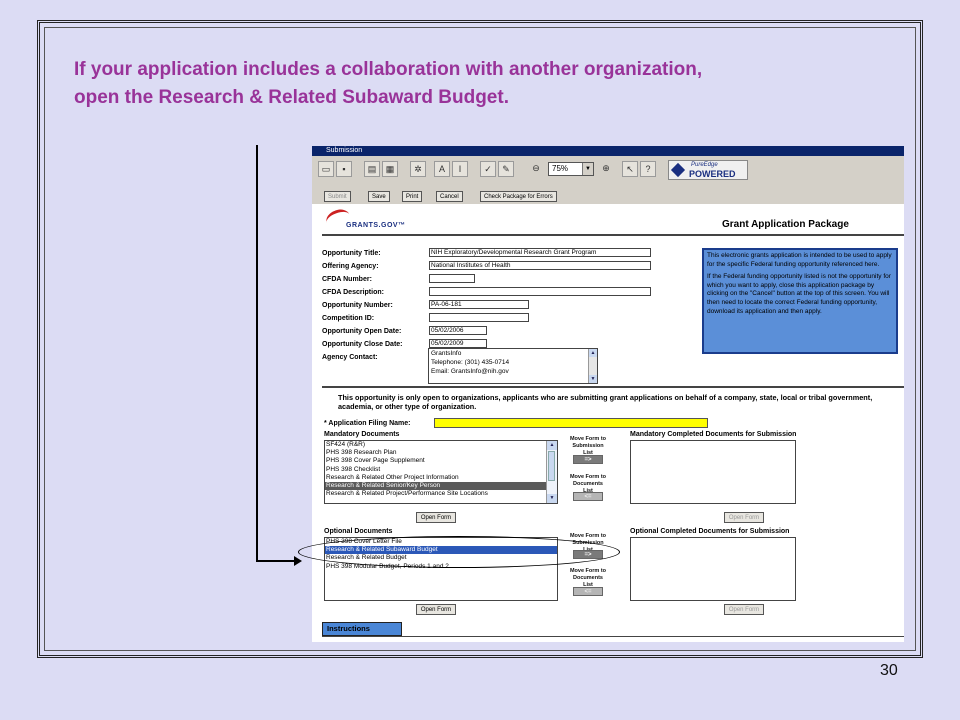 The width and height of the screenshot is (960, 720). Describe the element at coordinates (479, 304) in the screenshot. I see `opportunity-number-field: PA-06-181` at that location.